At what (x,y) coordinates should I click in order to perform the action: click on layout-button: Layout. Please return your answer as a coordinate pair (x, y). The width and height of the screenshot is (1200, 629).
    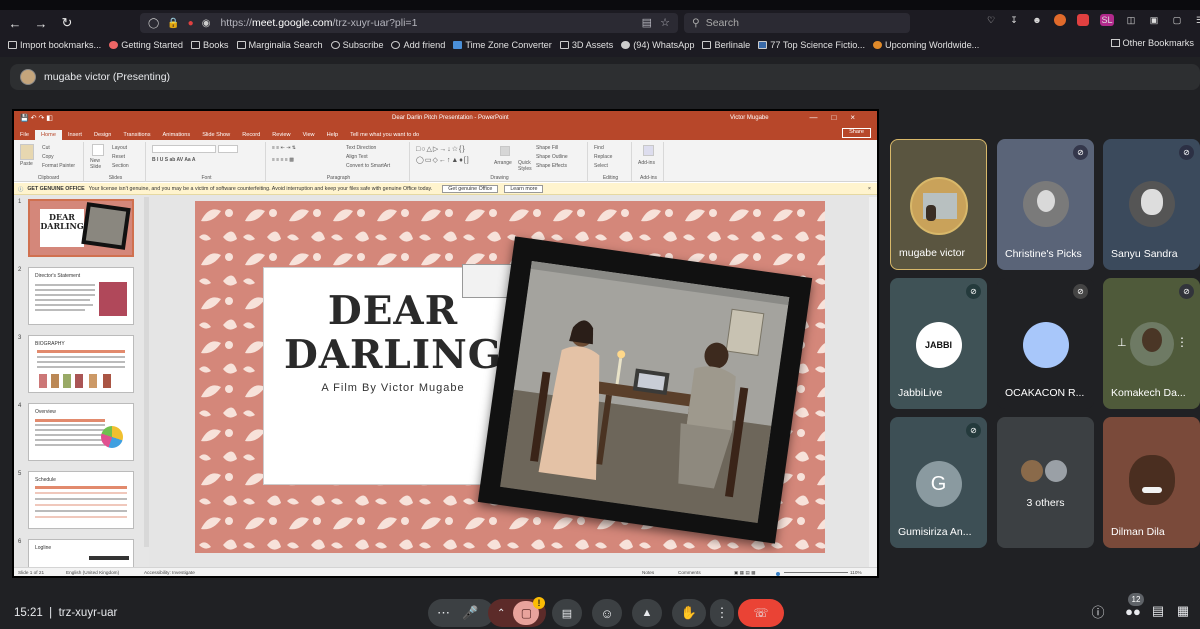
    Looking at the image, I should click on (119, 148).